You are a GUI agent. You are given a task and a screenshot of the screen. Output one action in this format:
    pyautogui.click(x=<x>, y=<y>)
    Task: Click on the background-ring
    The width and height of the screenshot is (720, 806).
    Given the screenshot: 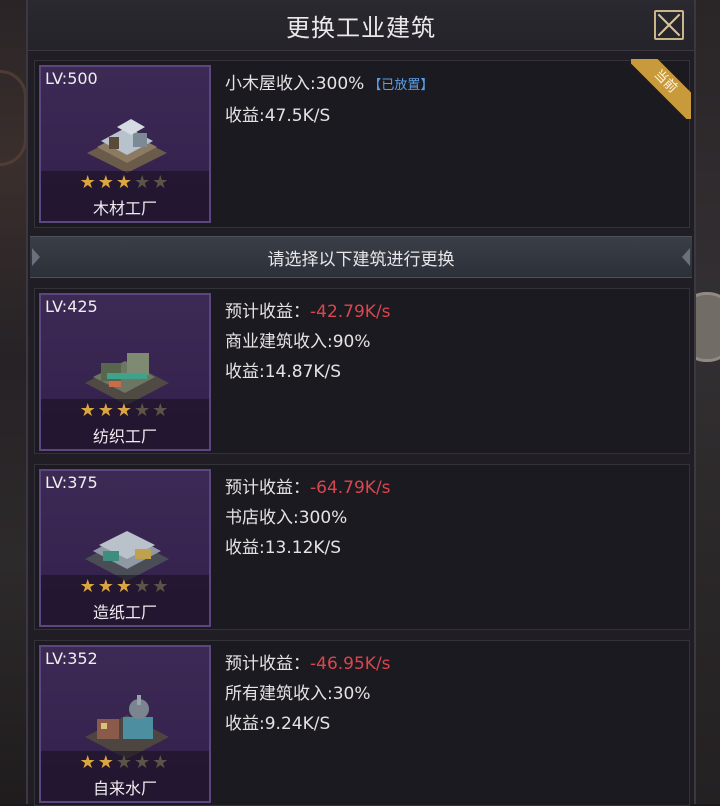 What is the action you would take?
    pyautogui.click(x=13, y=118)
    